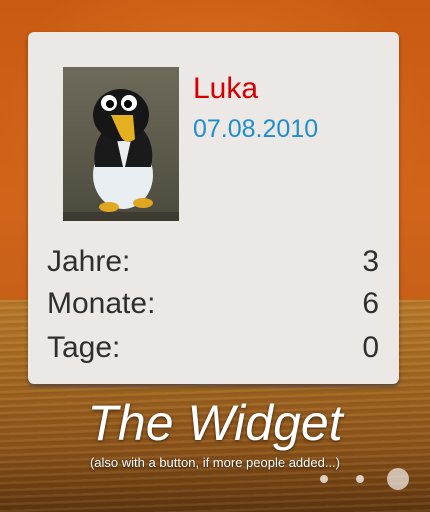 The width and height of the screenshot is (430, 512). I want to click on days-value: 0, so click(370, 347).